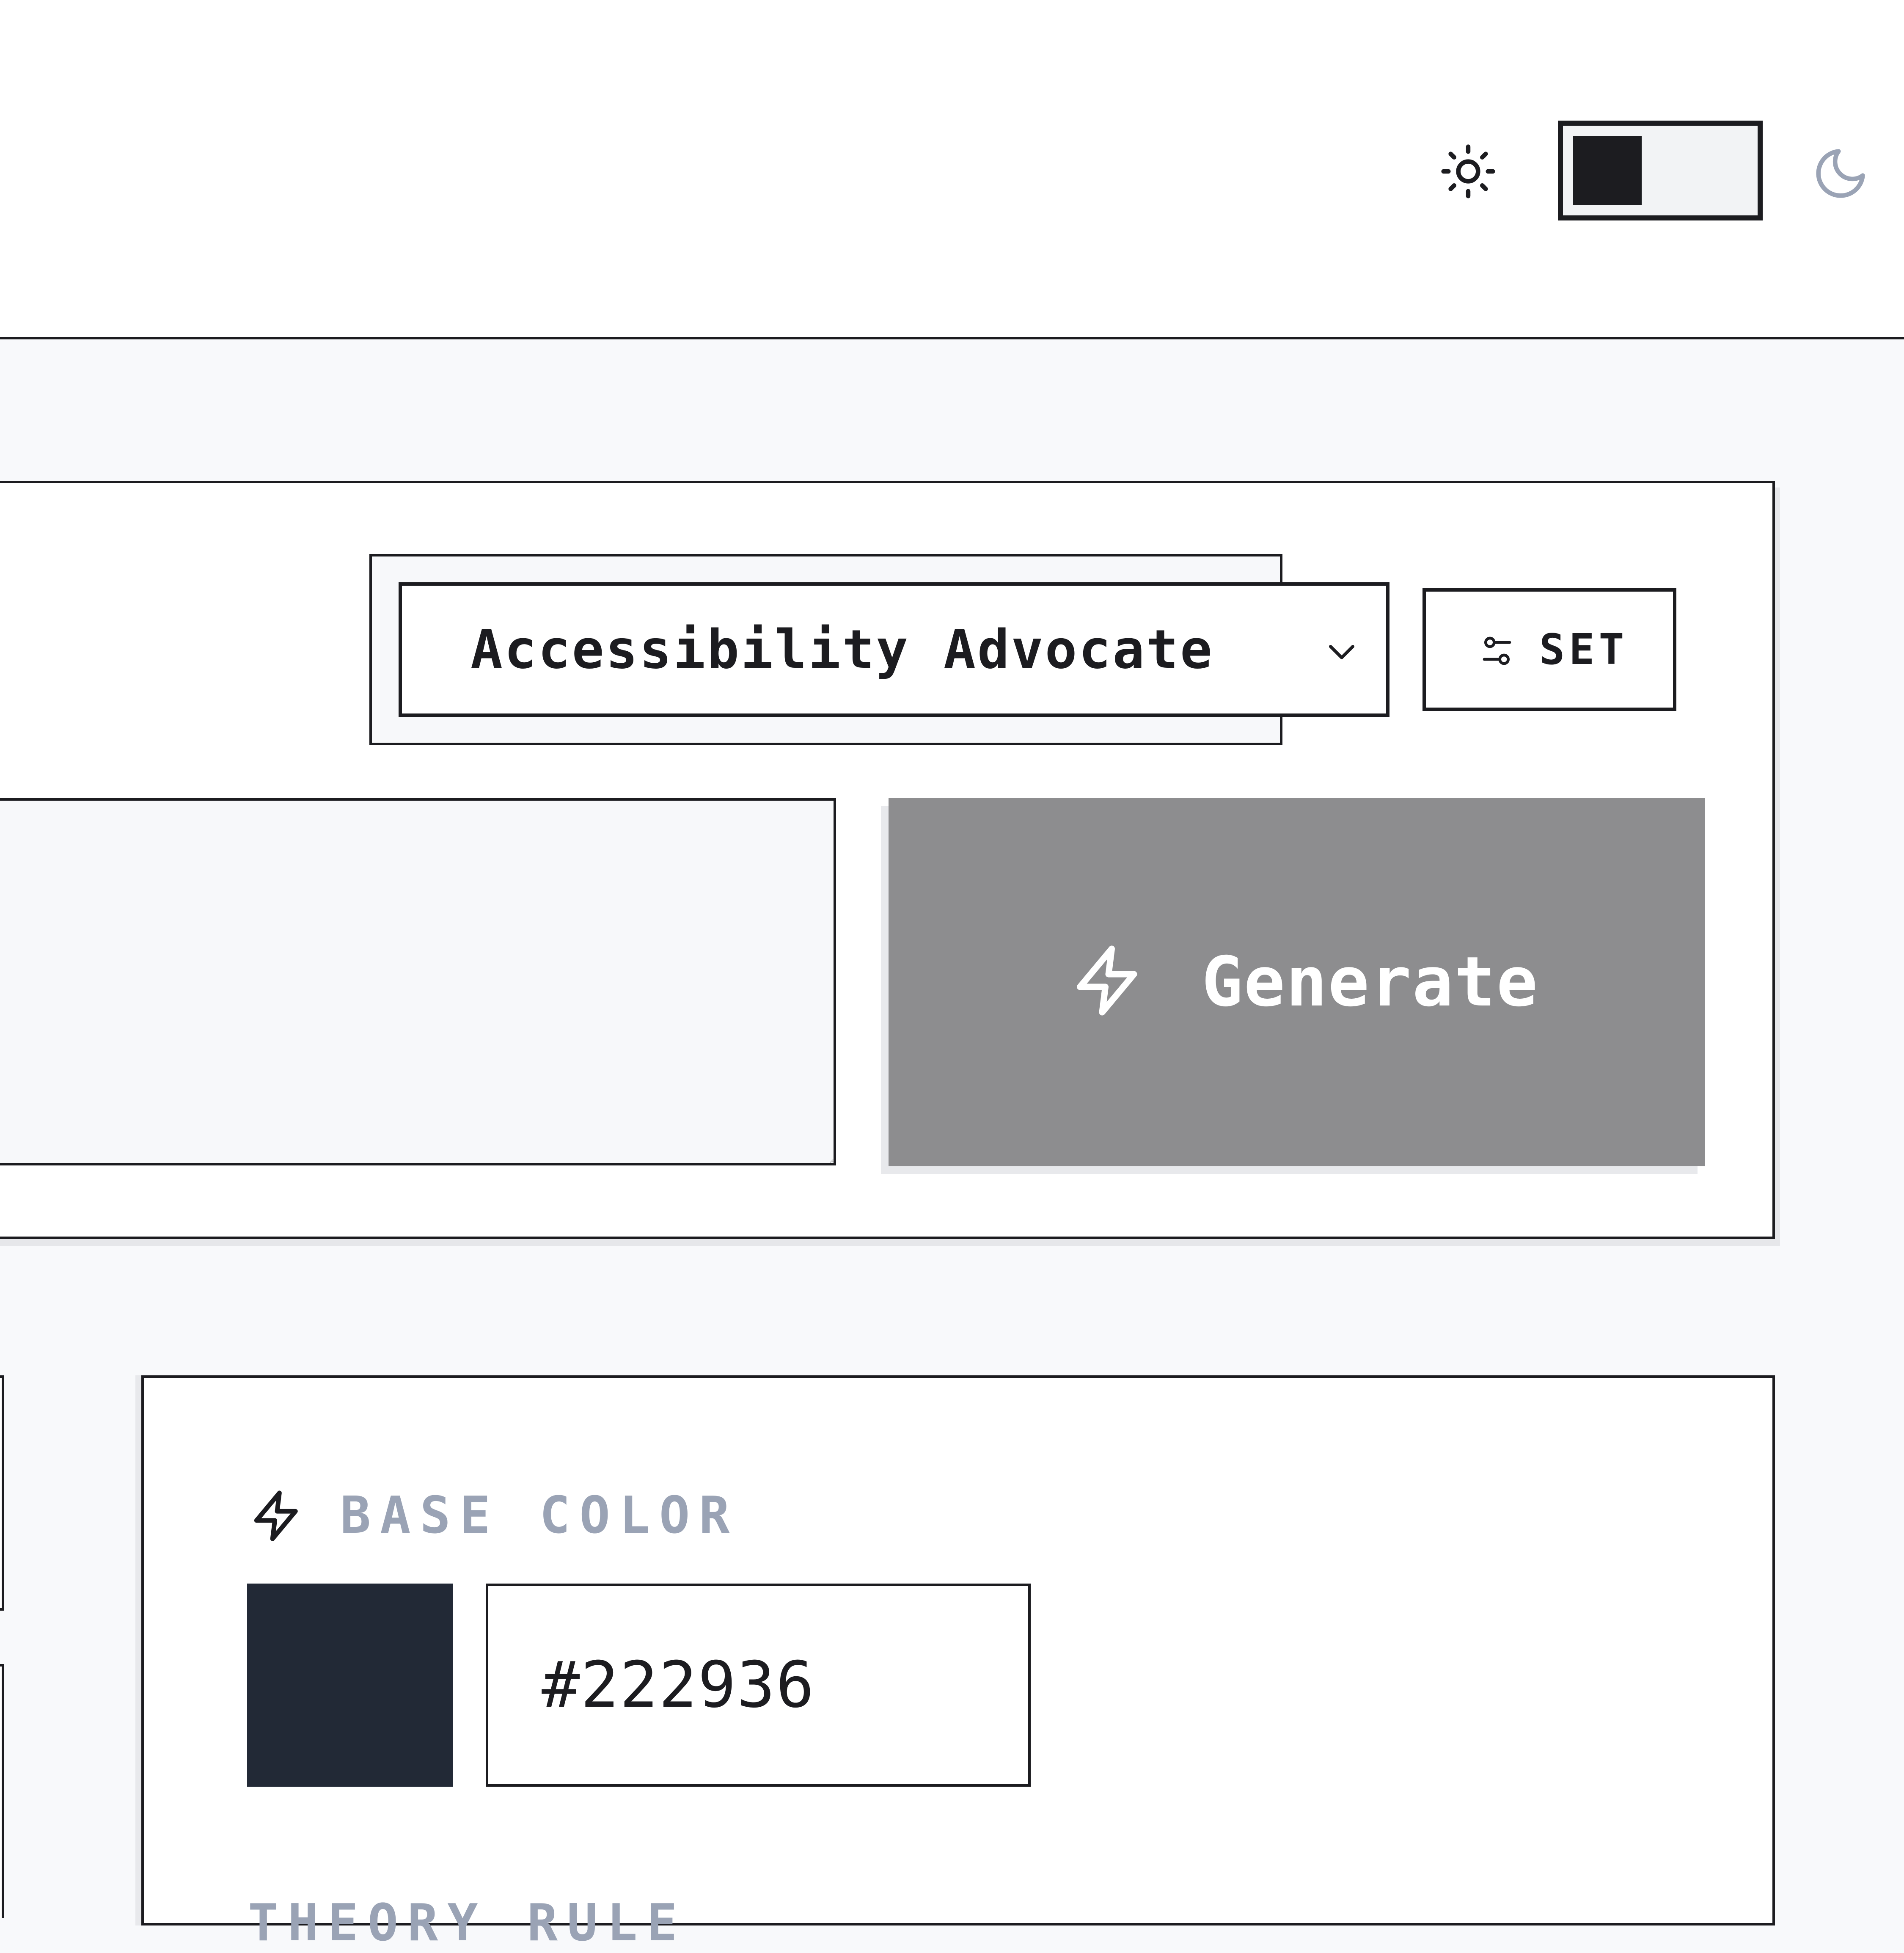 Image resolution: width=1904 pixels, height=1953 pixels. What do you see at coordinates (1840, 173) in the screenshot?
I see `moon-icon` at bounding box center [1840, 173].